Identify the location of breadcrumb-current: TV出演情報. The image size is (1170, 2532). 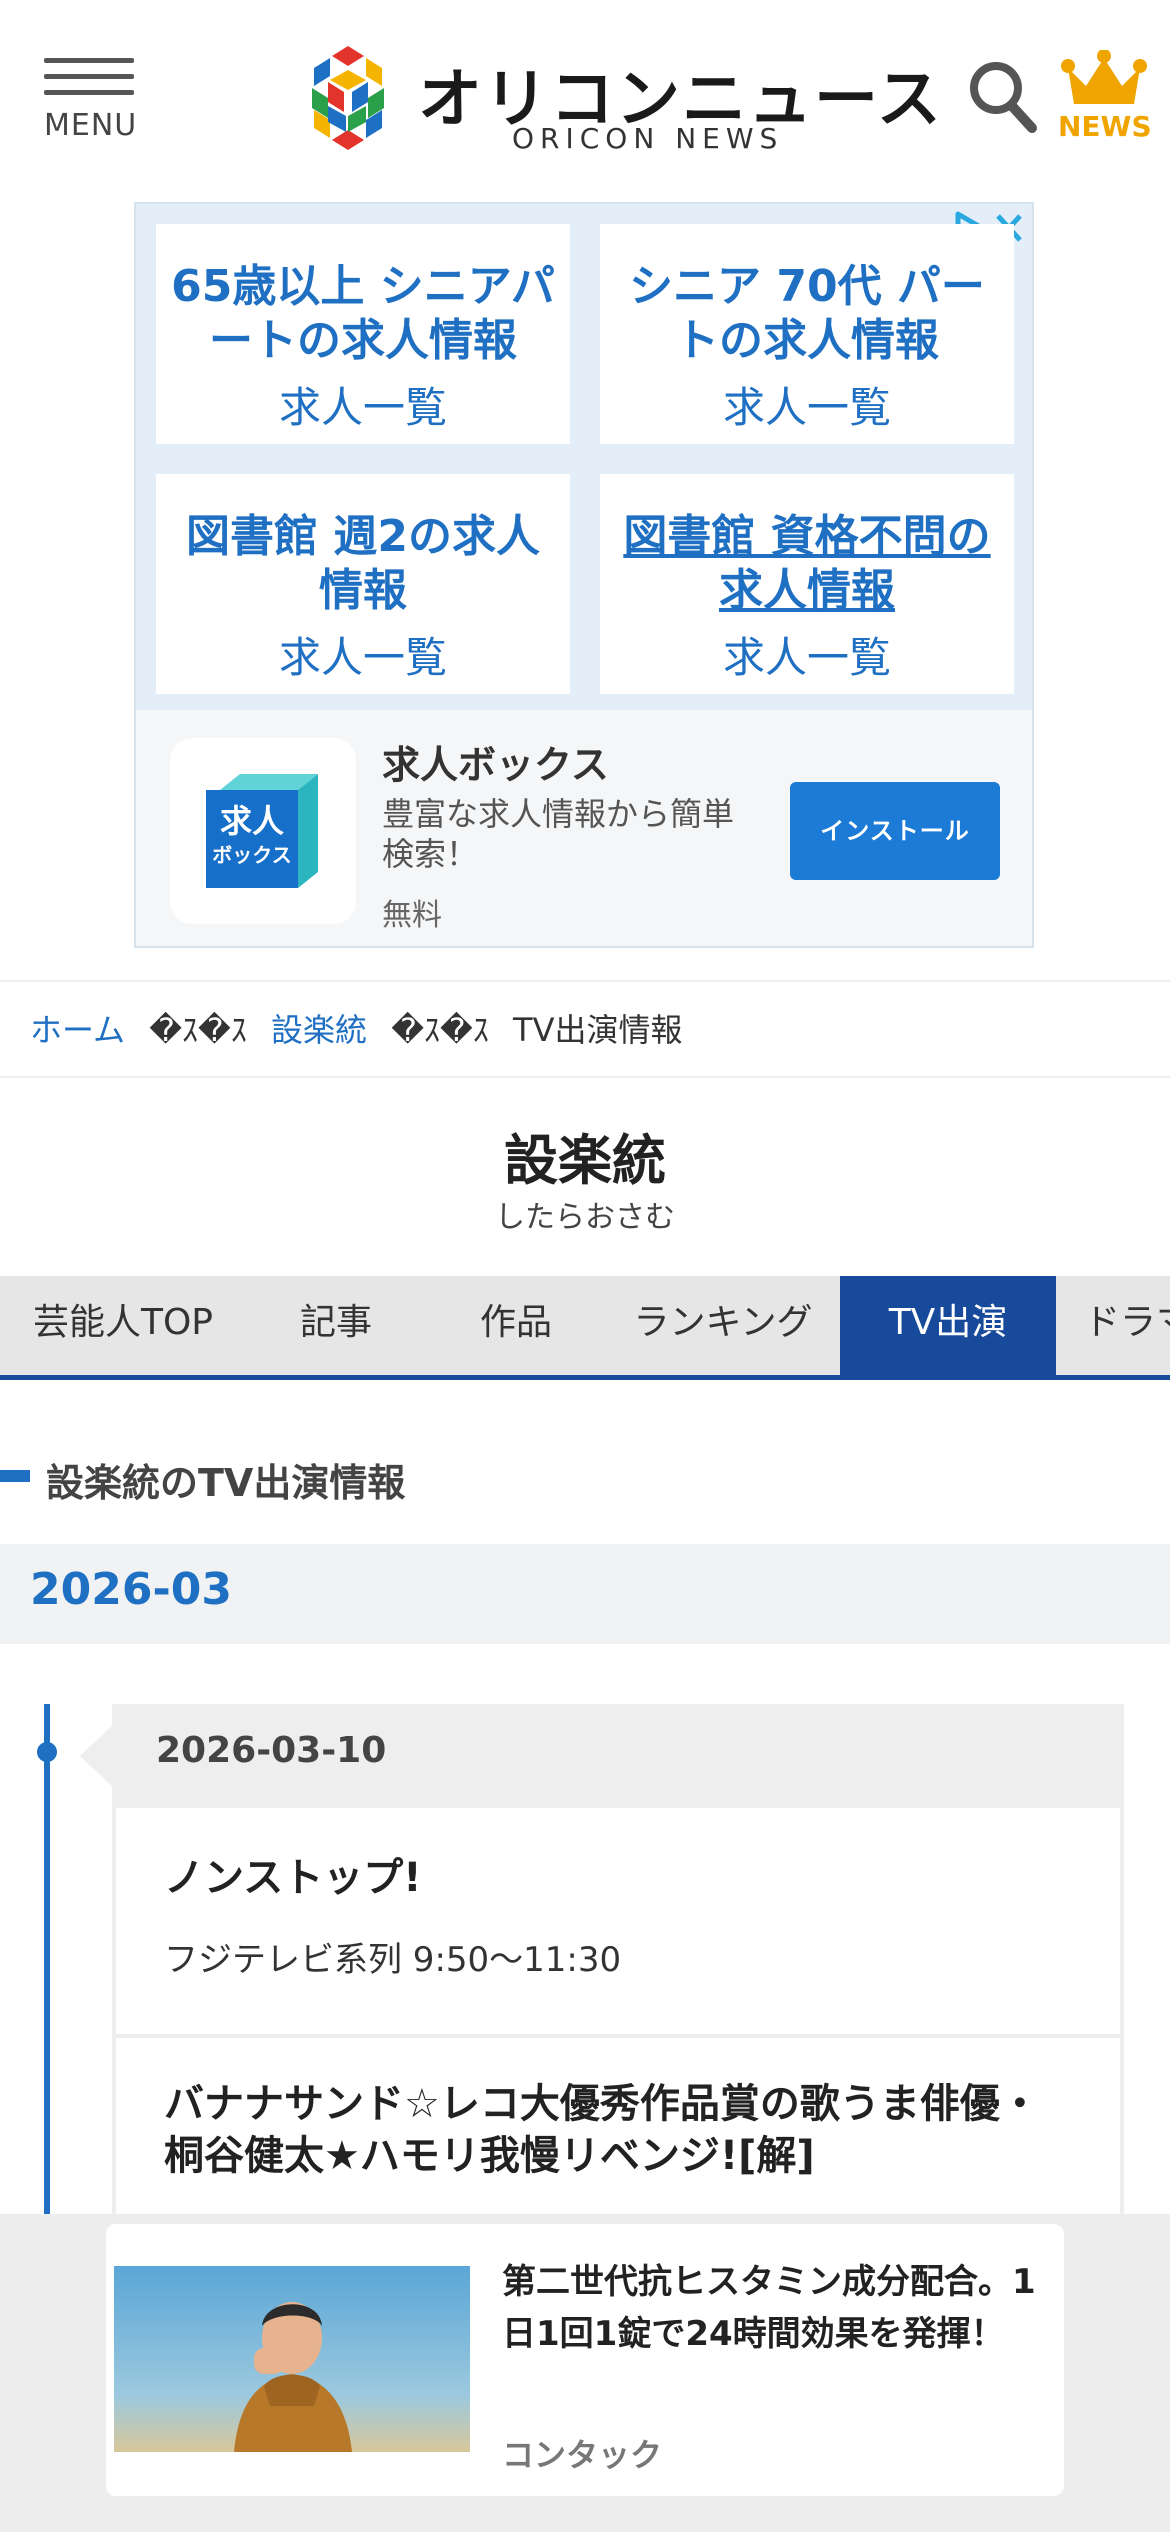
(598, 1030).